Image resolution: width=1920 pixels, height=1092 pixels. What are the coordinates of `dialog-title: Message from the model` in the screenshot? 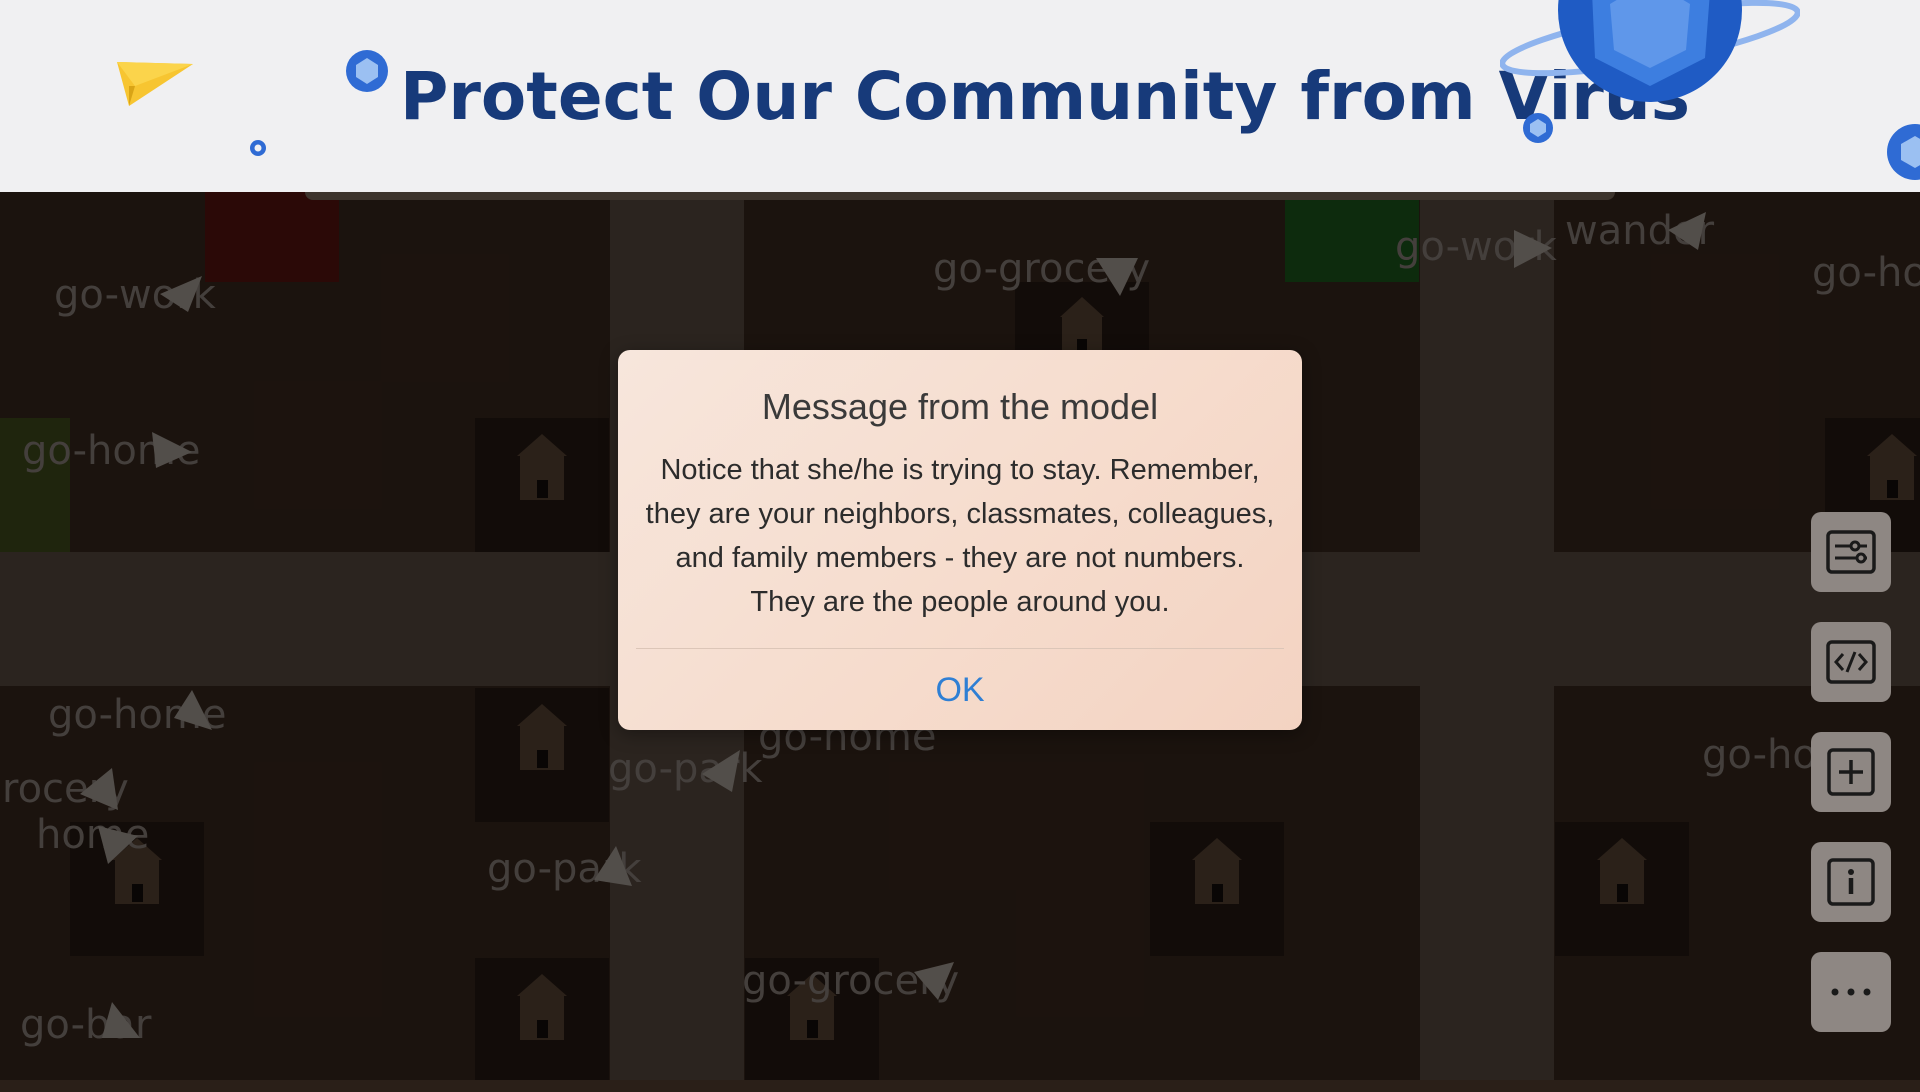 It's located at (960, 406).